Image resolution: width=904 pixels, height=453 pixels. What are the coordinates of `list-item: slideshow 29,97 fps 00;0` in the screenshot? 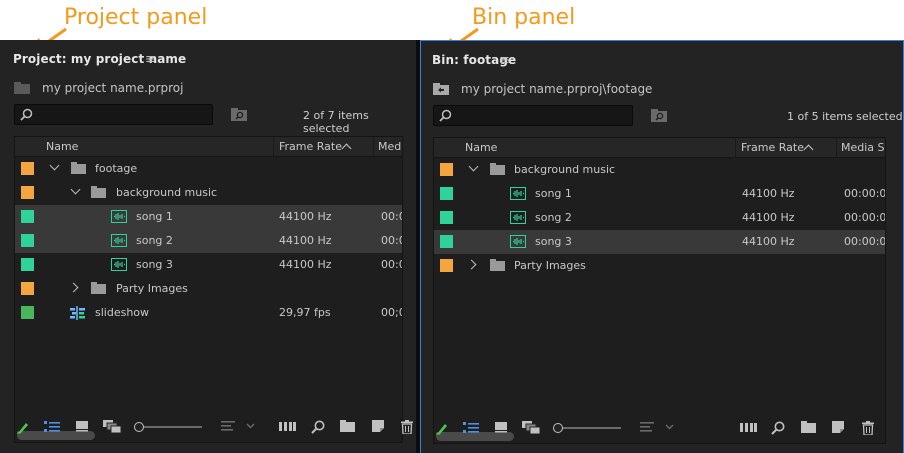 It's located at (208, 313).